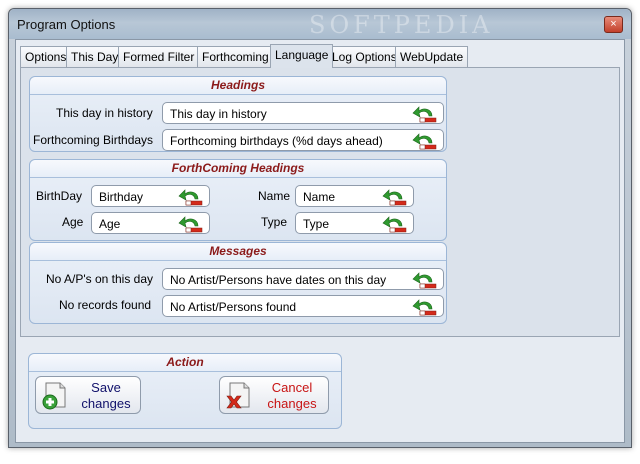 Image resolution: width=640 pixels, height=464 pixels. I want to click on messages-title: Messages, so click(238, 252).